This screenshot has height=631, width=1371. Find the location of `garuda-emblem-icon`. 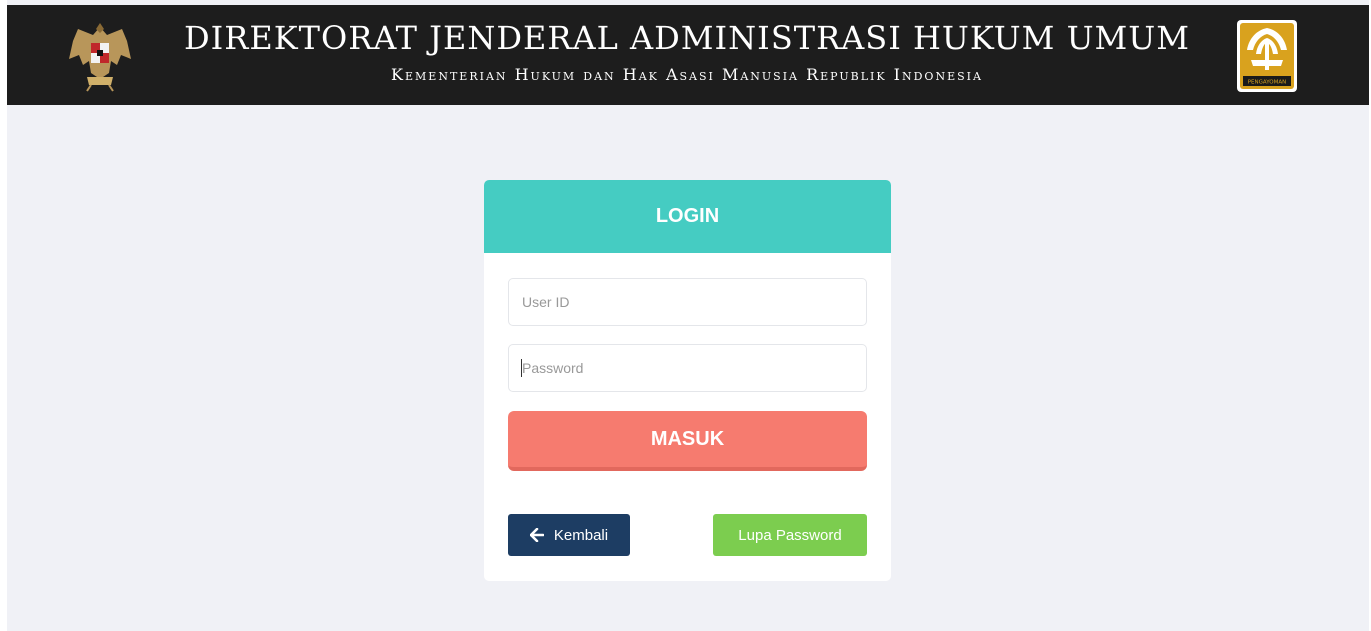

garuda-emblem-icon is located at coordinates (100, 56).